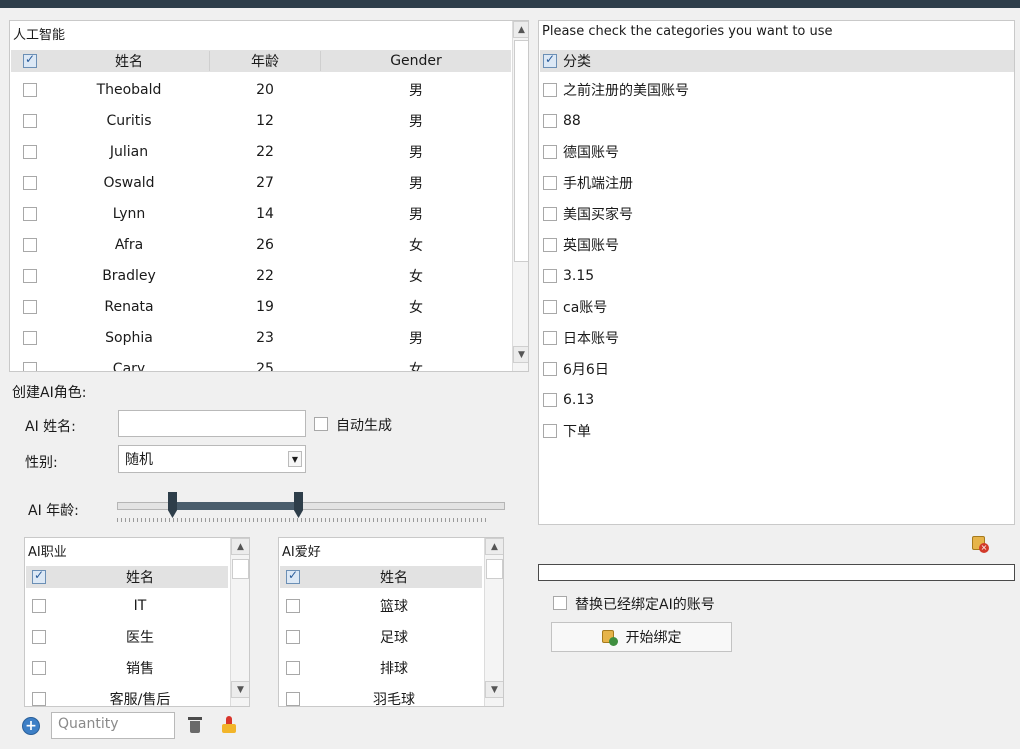  What do you see at coordinates (562, 120) in the screenshot?
I see `category-item: 88` at bounding box center [562, 120].